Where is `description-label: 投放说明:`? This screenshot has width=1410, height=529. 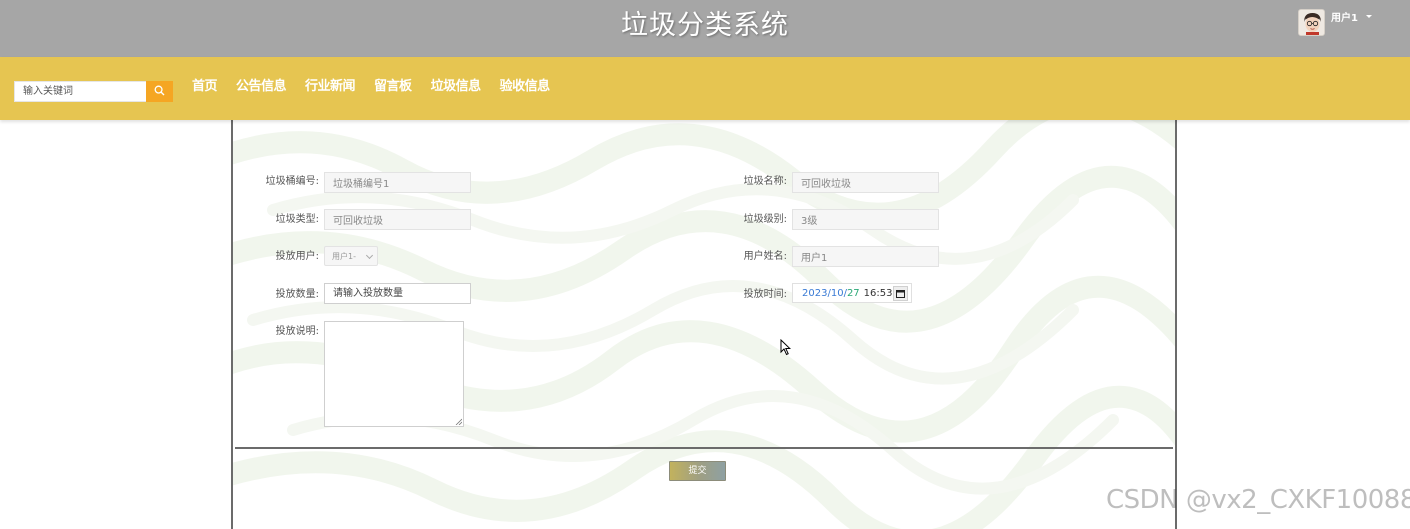
description-label: 投放说明: is located at coordinates (297, 331).